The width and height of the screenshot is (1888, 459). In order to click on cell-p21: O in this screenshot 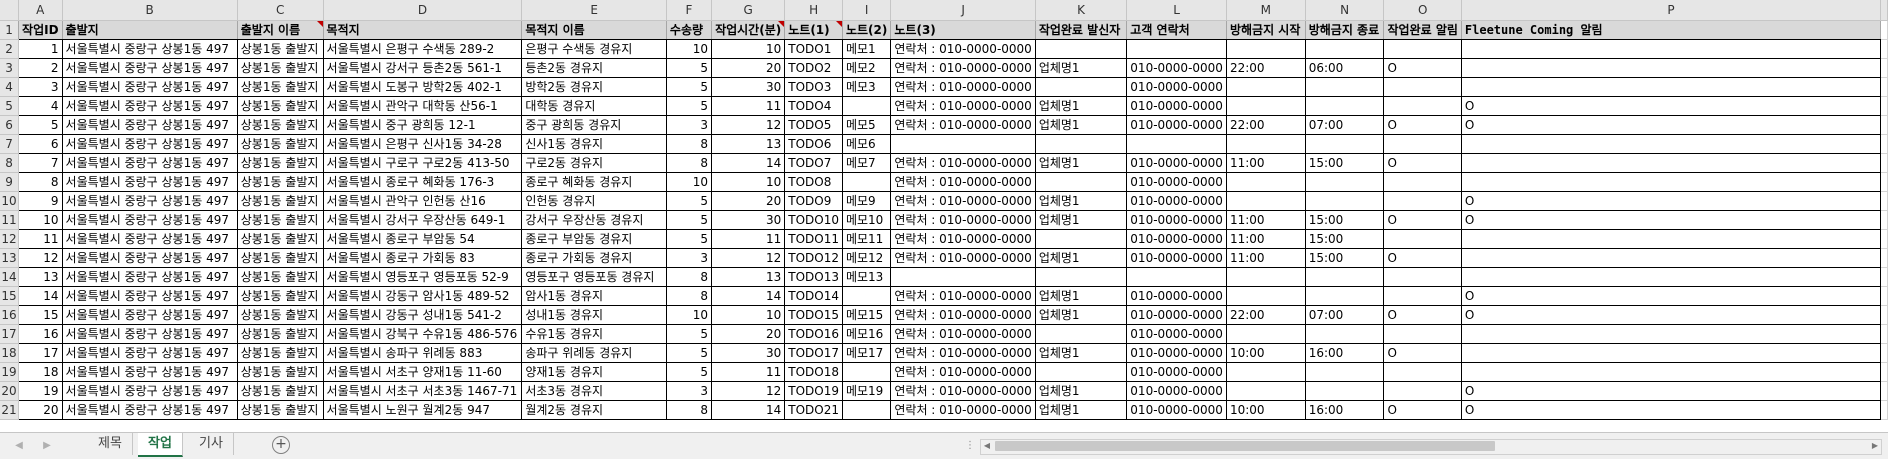, I will do `click(1671, 410)`.